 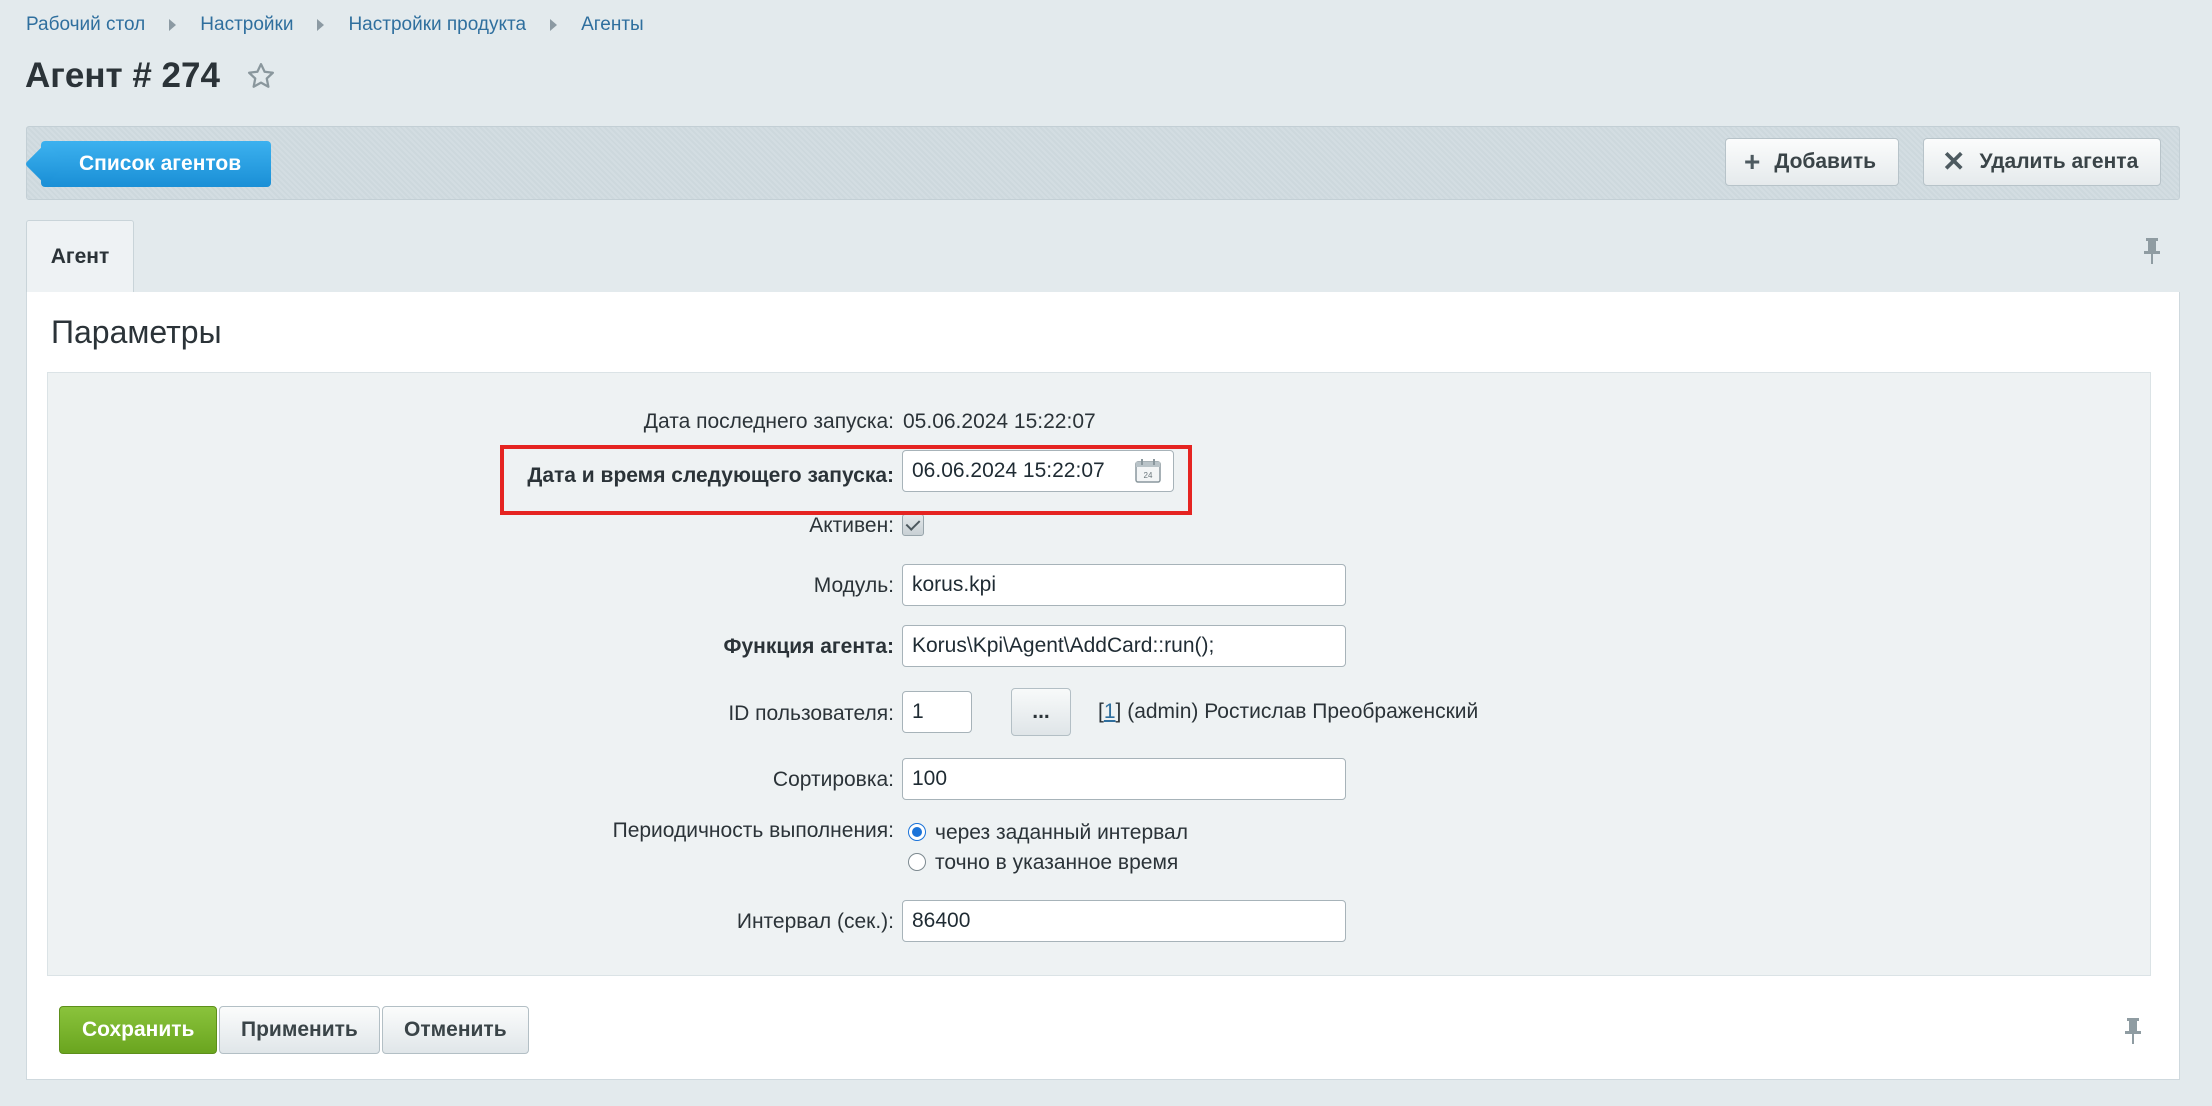 I want to click on sort-input: 100, so click(x=1124, y=779).